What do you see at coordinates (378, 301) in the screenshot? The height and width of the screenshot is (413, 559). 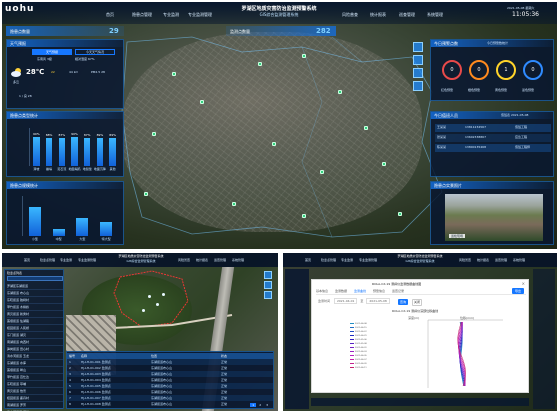 I see `filter-end: 2021-05-08` at bounding box center [378, 301].